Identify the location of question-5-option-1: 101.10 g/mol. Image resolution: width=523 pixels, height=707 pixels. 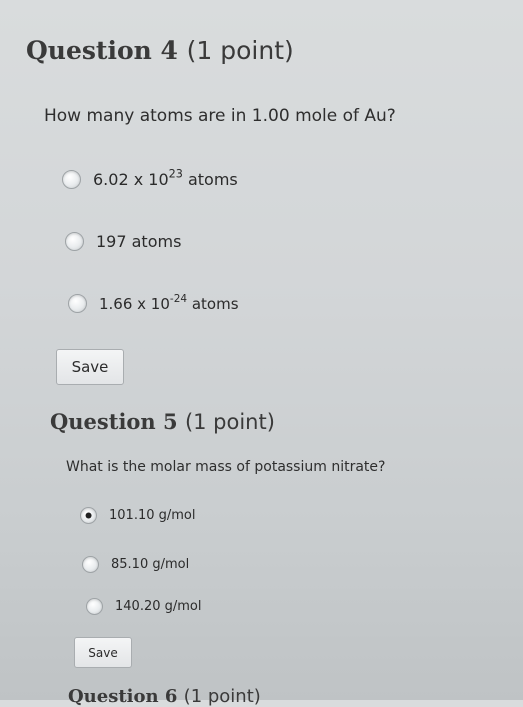
(137, 515).